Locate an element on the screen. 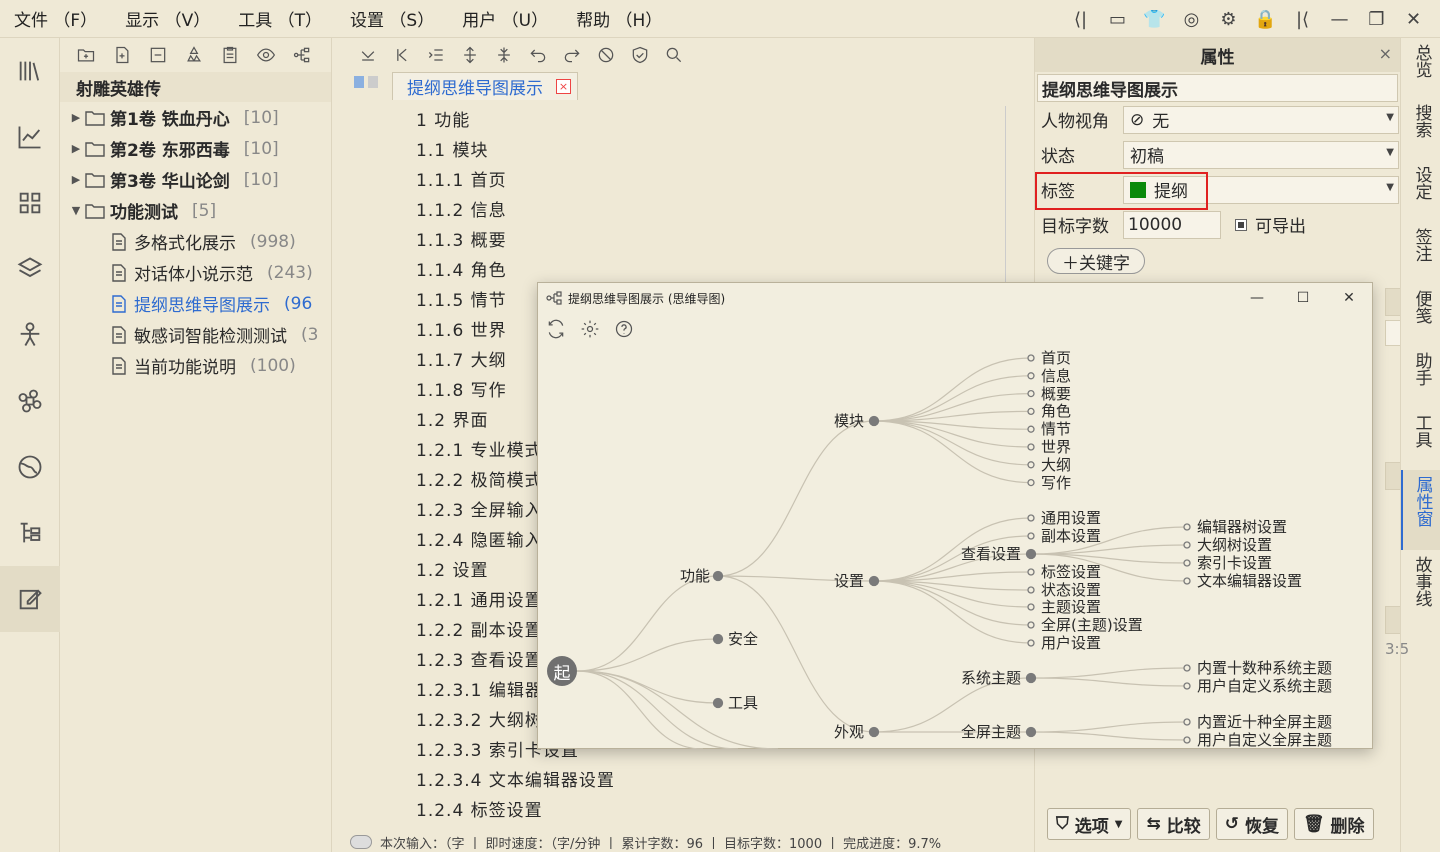 This screenshot has height=852, width=1440. minimize-button: — is located at coordinates (1339, 19).